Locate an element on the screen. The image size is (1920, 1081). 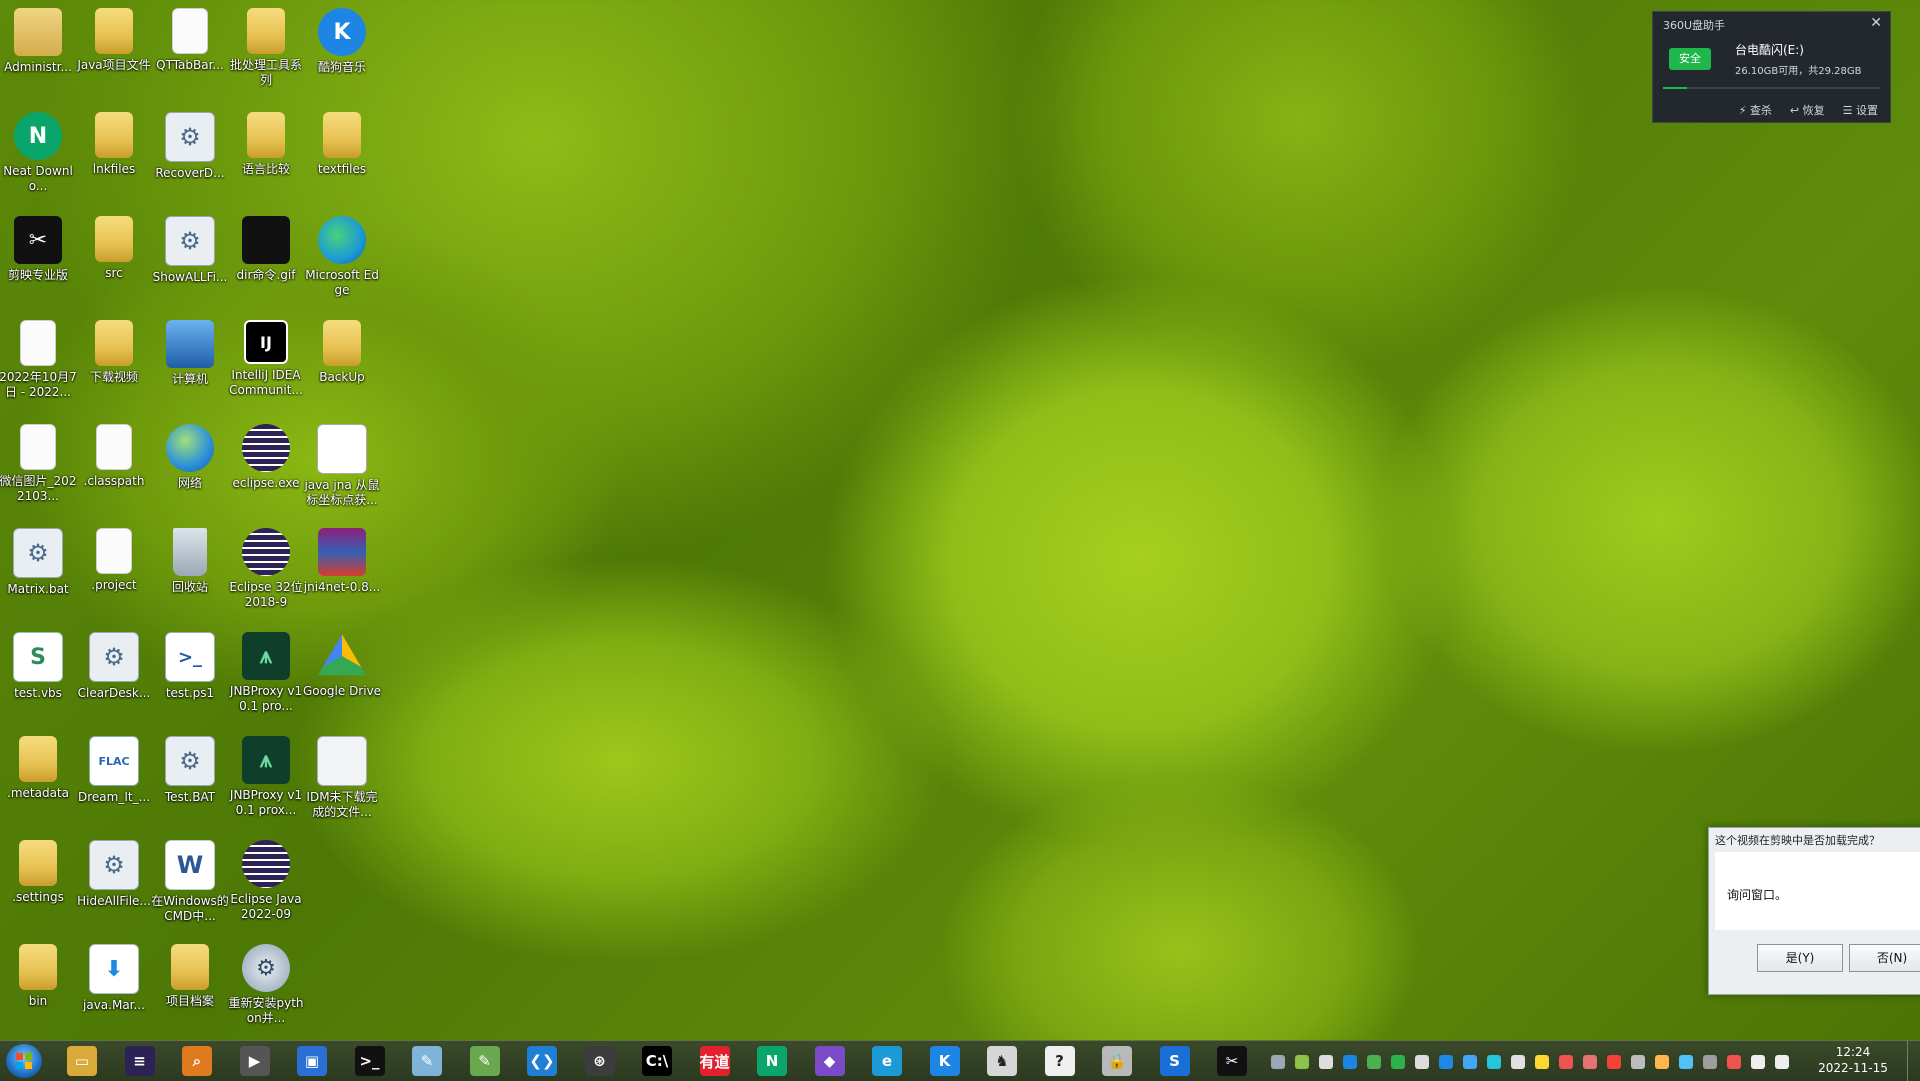
taskbar-app-button: ◆ is located at coordinates (830, 1061).